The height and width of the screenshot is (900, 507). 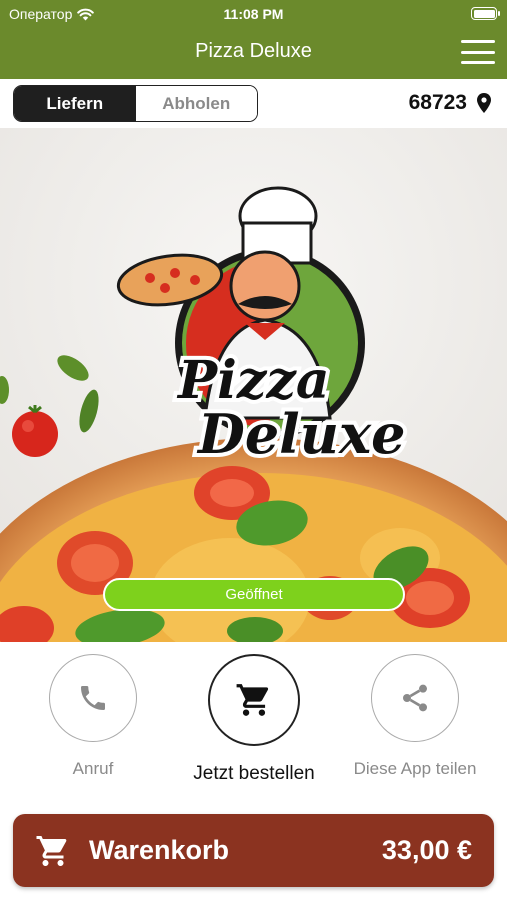 What do you see at coordinates (301, 434) in the screenshot?
I see `svg-text: Deluxe` at bounding box center [301, 434].